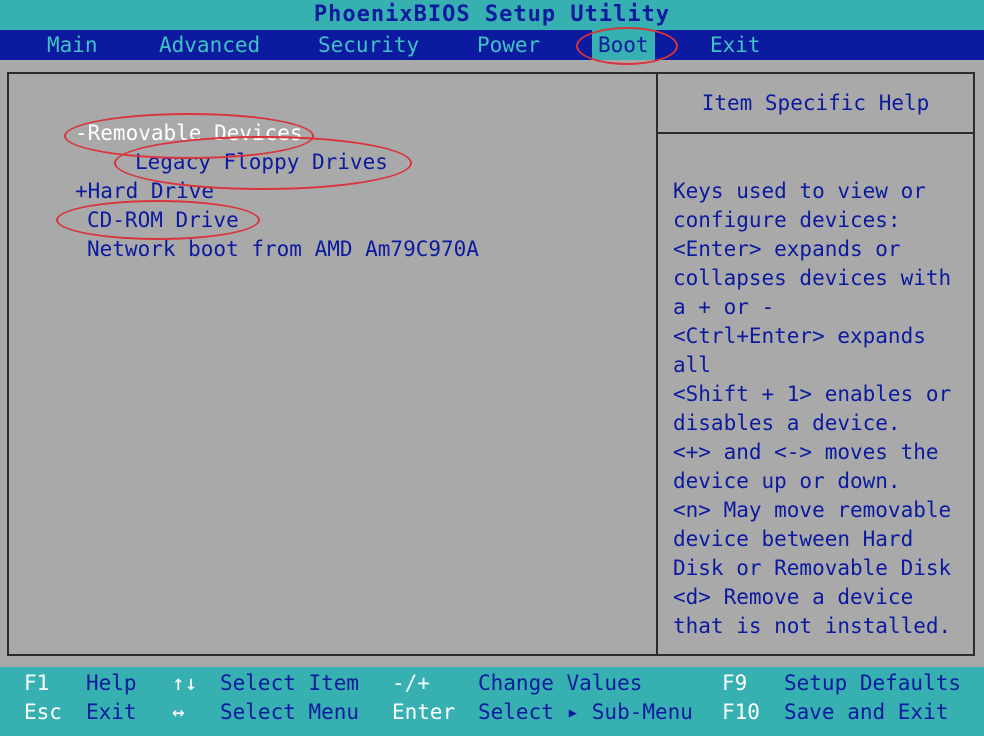 The height and width of the screenshot is (736, 984). I want to click on menu-advanced: Advanced, so click(209, 45).